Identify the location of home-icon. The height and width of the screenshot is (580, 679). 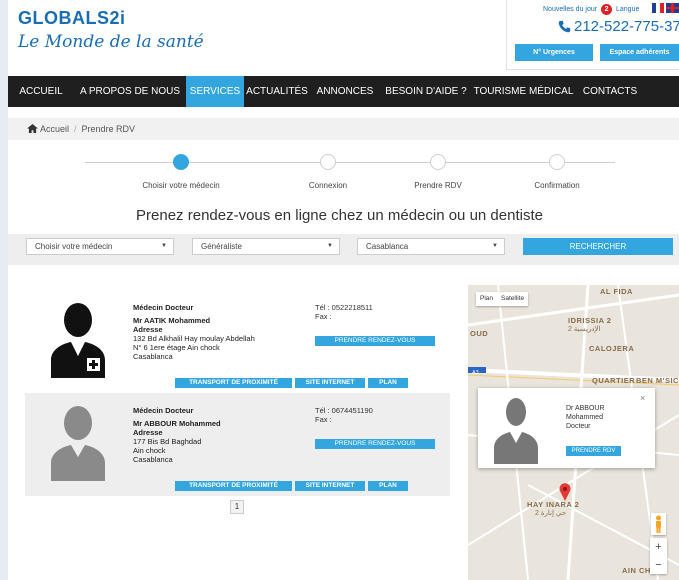
(32, 128).